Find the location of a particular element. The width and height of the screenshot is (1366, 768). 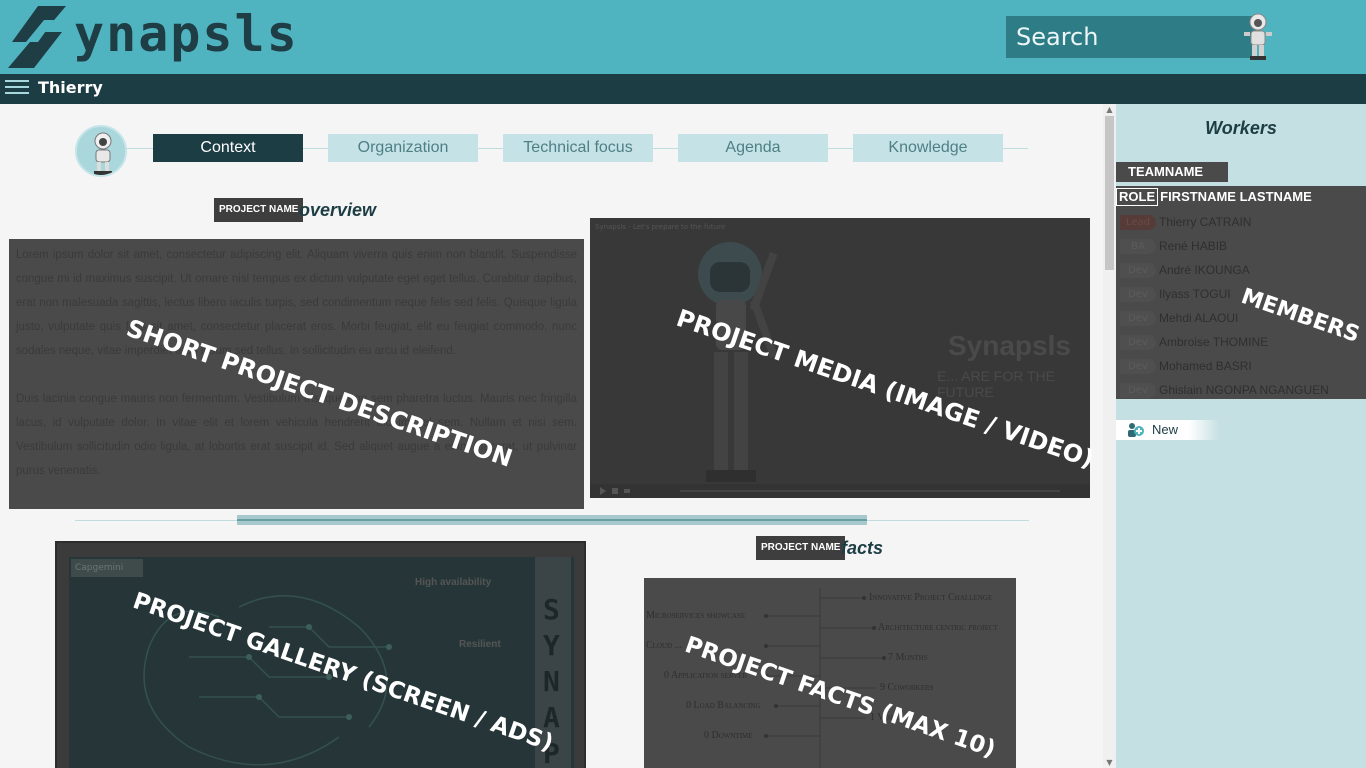

robot-mascot-icon is located at coordinates (1258, 36).